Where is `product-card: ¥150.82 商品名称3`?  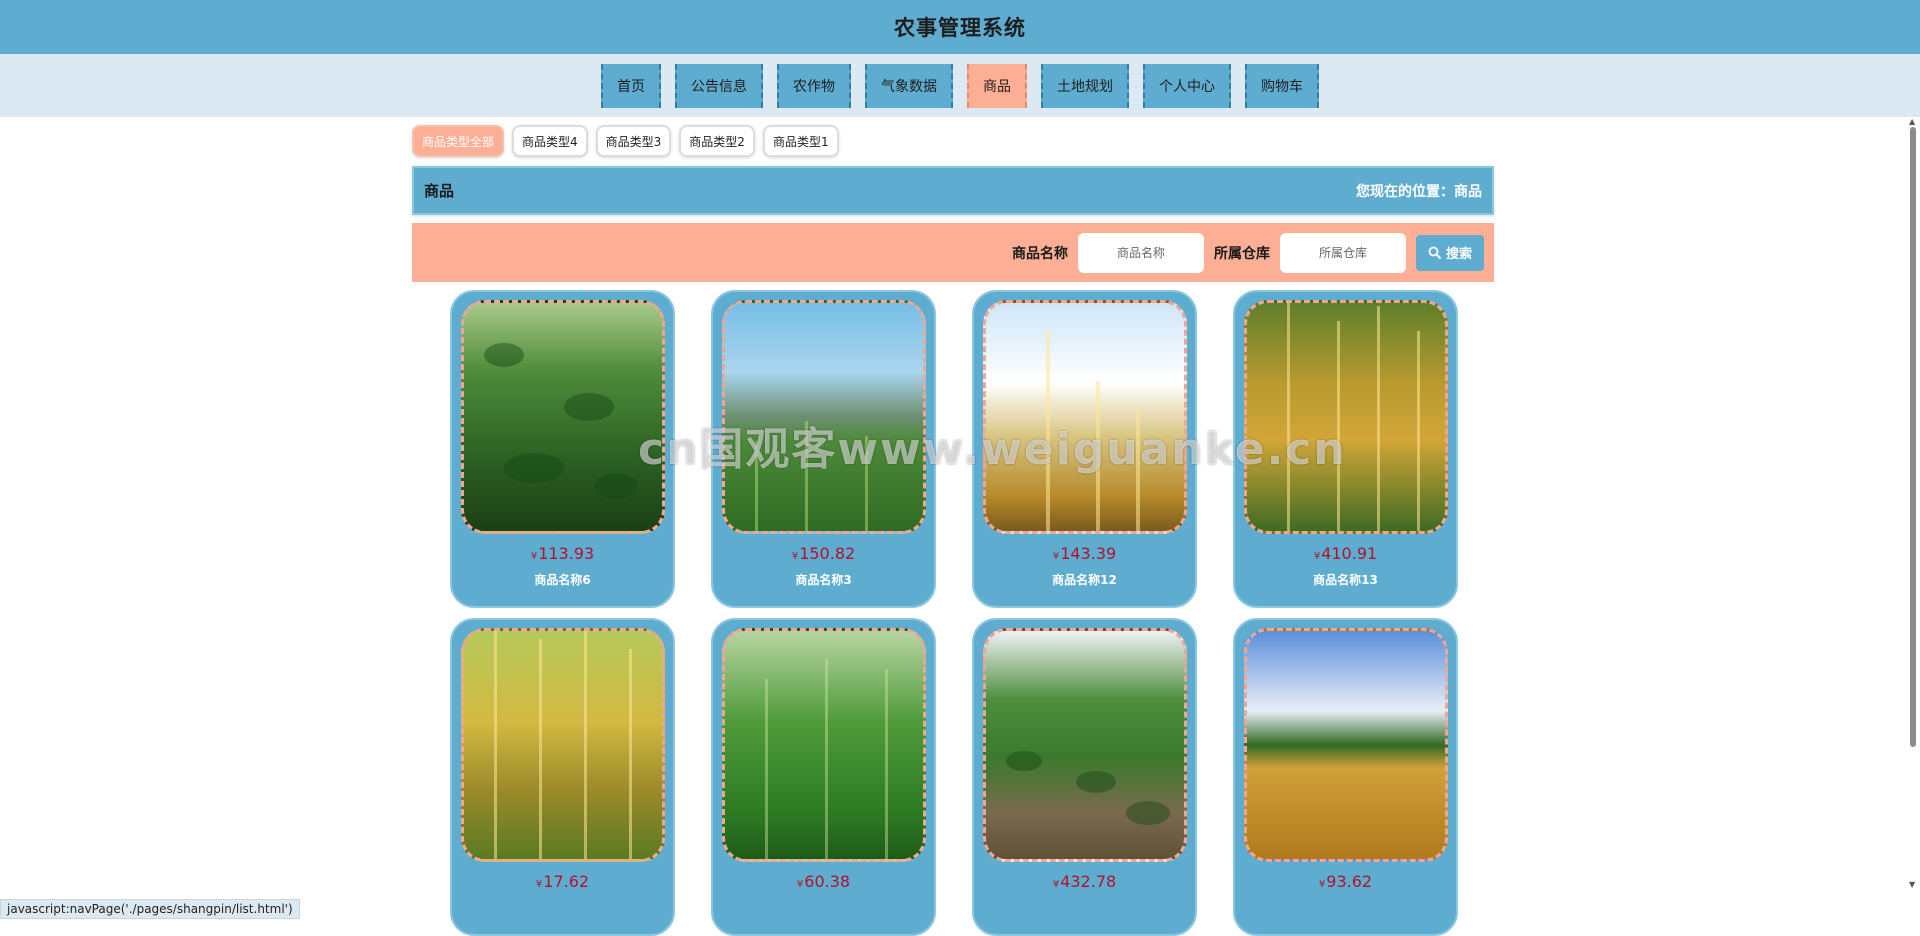 product-card: ¥150.82 商品名称3 is located at coordinates (823, 449).